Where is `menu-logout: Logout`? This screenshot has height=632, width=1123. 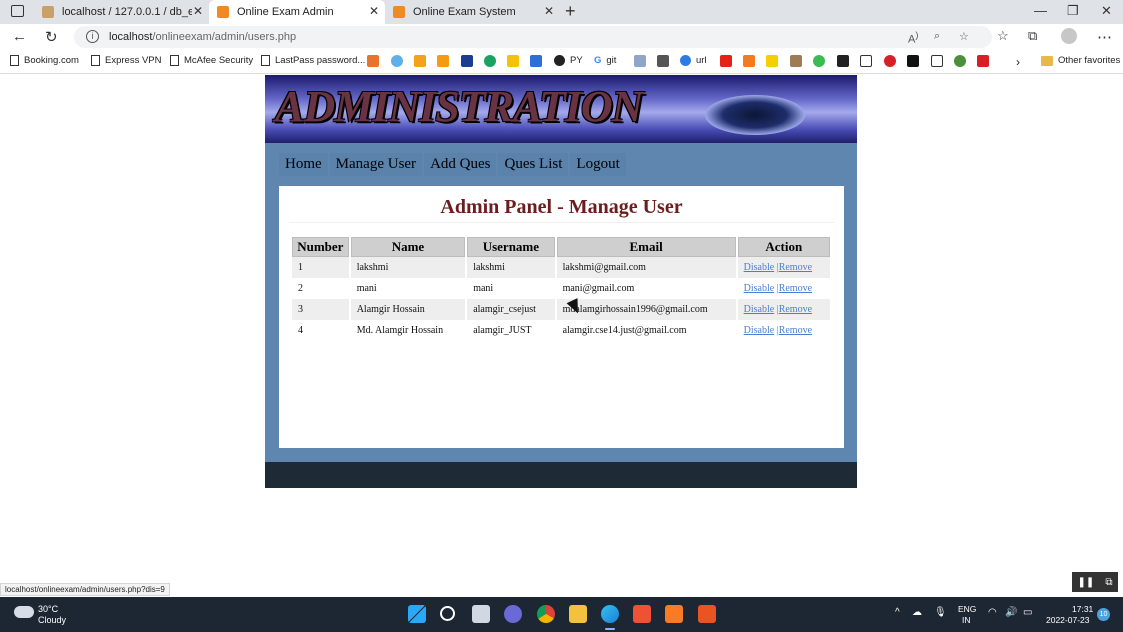 menu-logout: Logout is located at coordinates (598, 164).